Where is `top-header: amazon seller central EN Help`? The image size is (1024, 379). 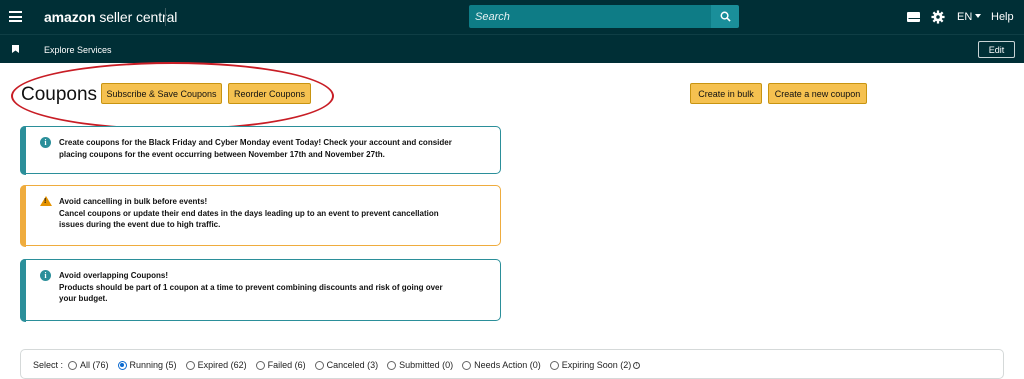
top-header: amazon seller central EN Help is located at coordinates (512, 17).